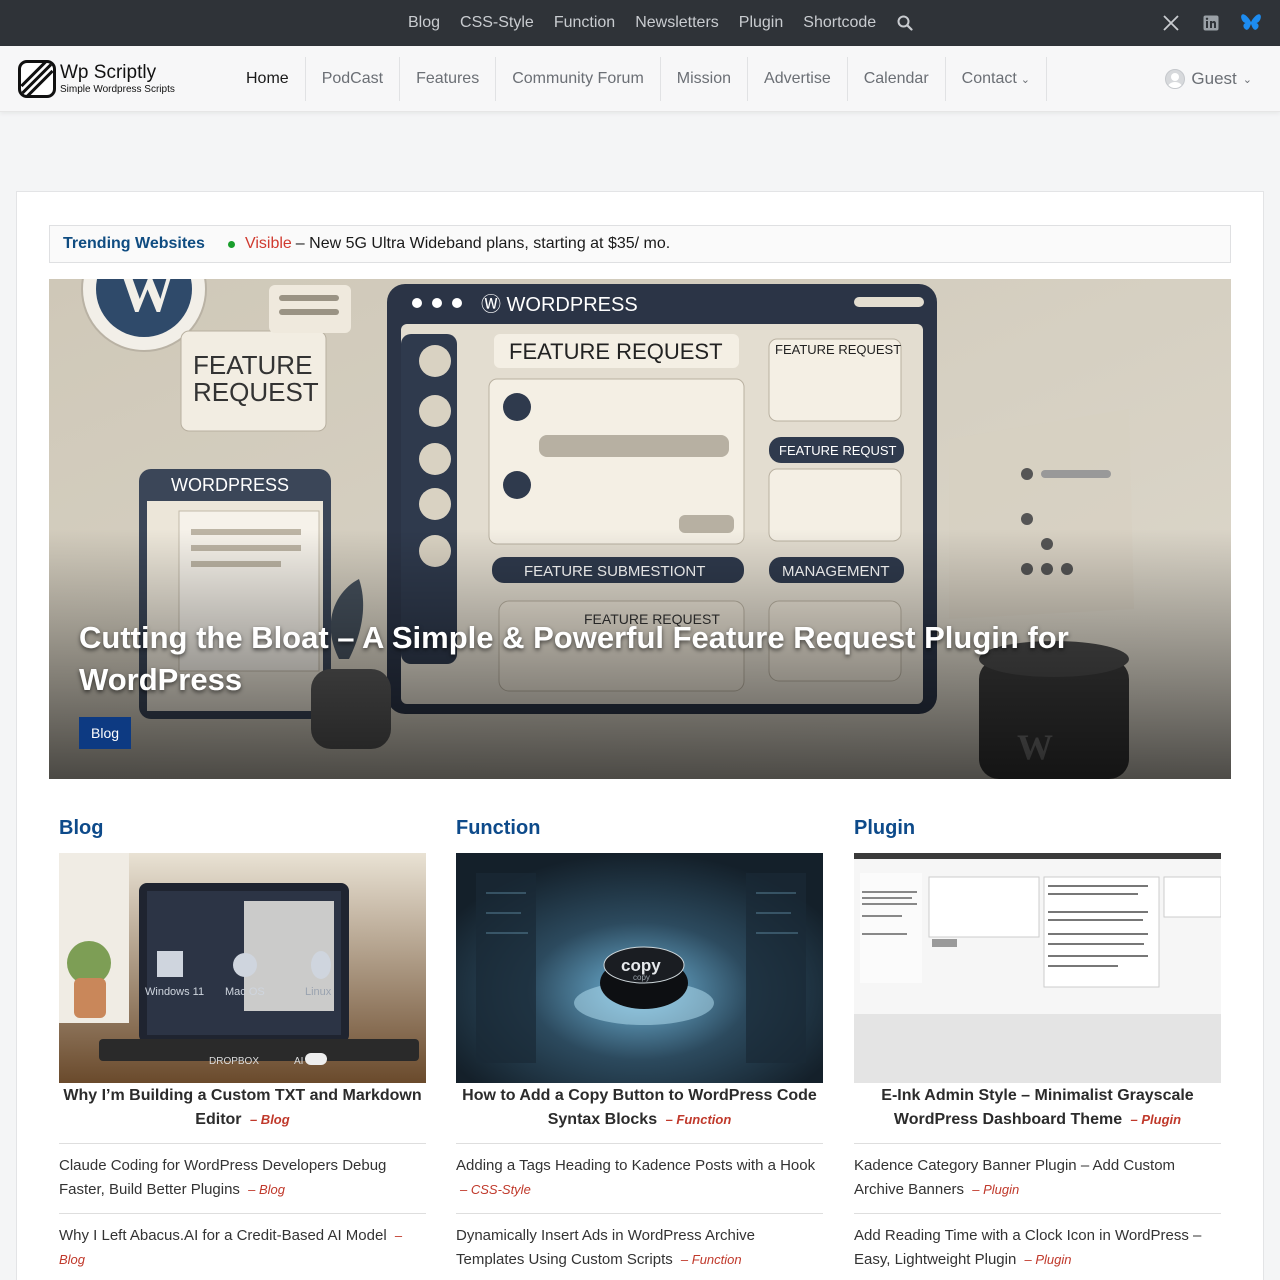 This screenshot has width=1280, height=1280. What do you see at coordinates (495, 1189) in the screenshot?
I see `post-category: – CSS-Style` at bounding box center [495, 1189].